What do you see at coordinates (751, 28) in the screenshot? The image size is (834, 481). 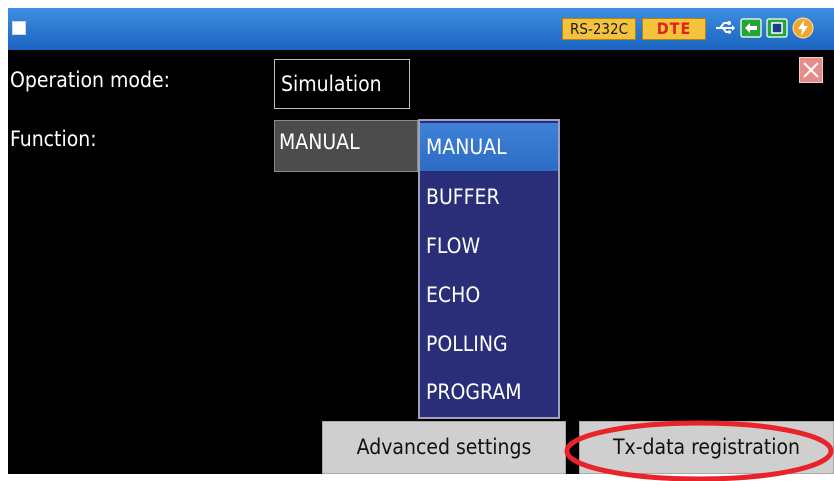 I see `link-icon` at bounding box center [751, 28].